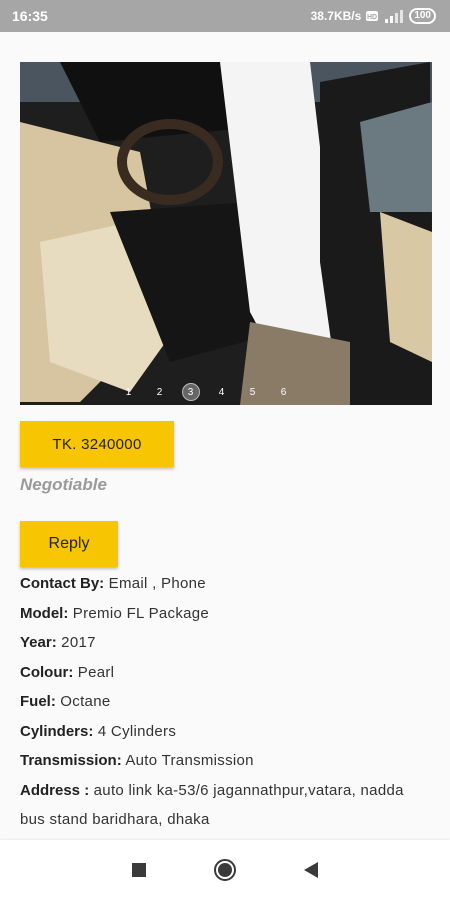 The height and width of the screenshot is (900, 450). What do you see at coordinates (225, 643) in the screenshot?
I see `detail-row-year: Year: 2017` at bounding box center [225, 643].